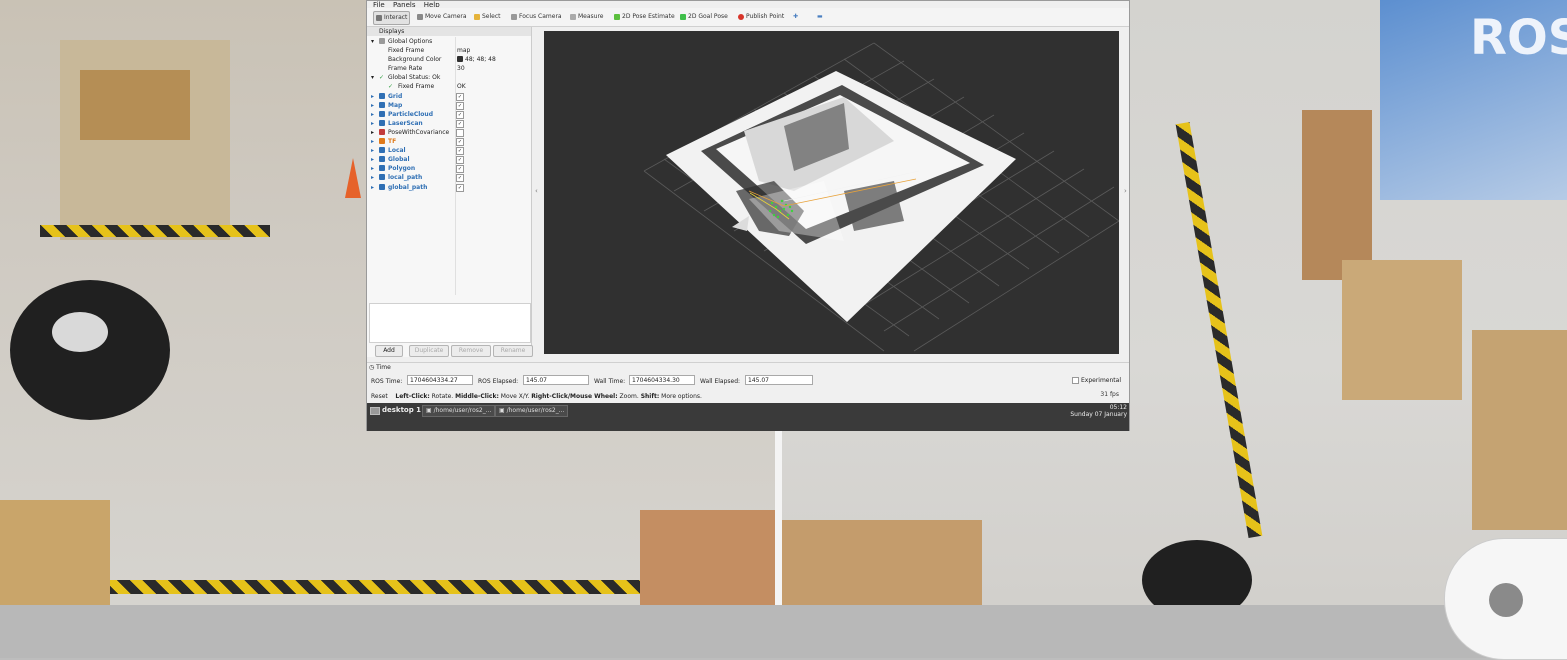  I want to click on focus-camera-icon, so click(514, 16).